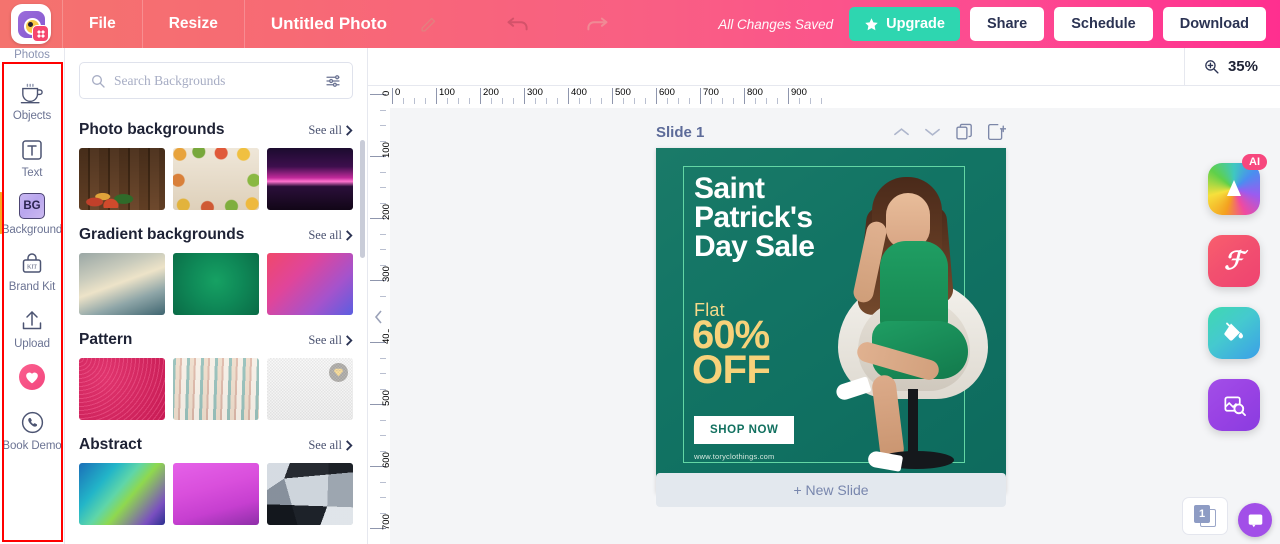 The height and width of the screenshot is (544, 1280). I want to click on thumb-abstract-blue-teal, so click(122, 494).